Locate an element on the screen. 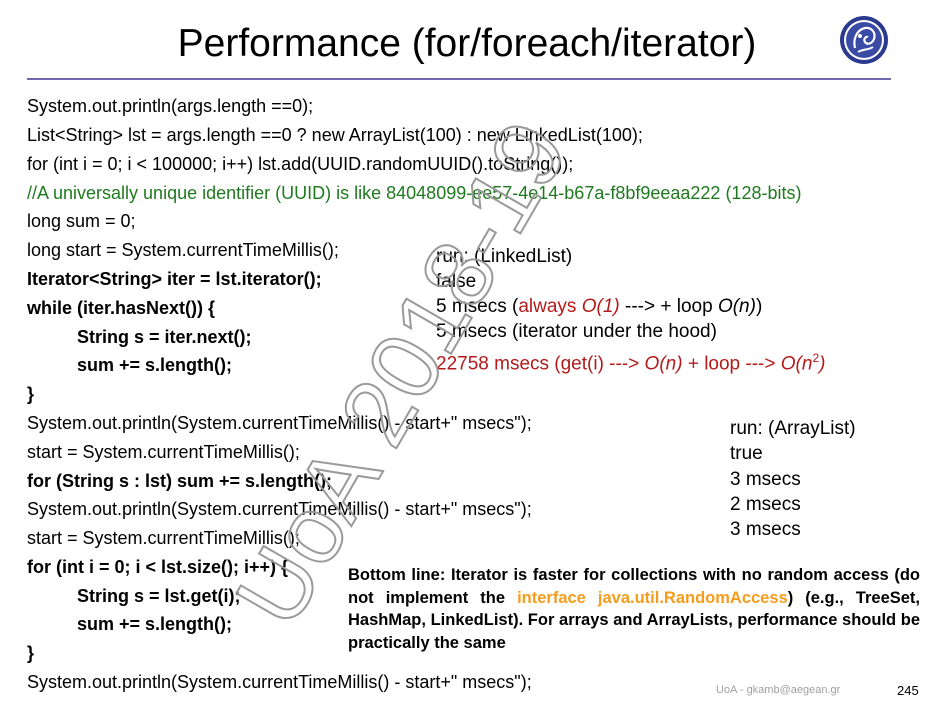  footer-author: UoA - gkamb@aegean.gr is located at coordinates (778, 690).